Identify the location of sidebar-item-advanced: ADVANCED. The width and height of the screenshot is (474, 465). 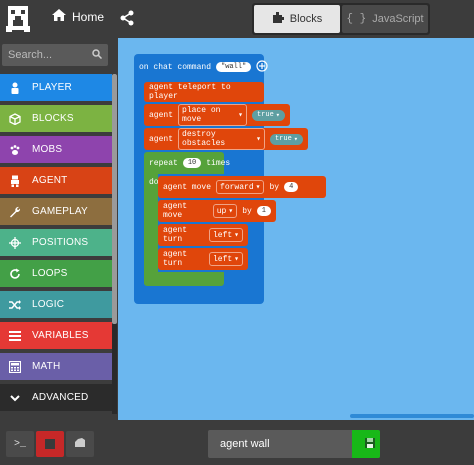
(56, 397).